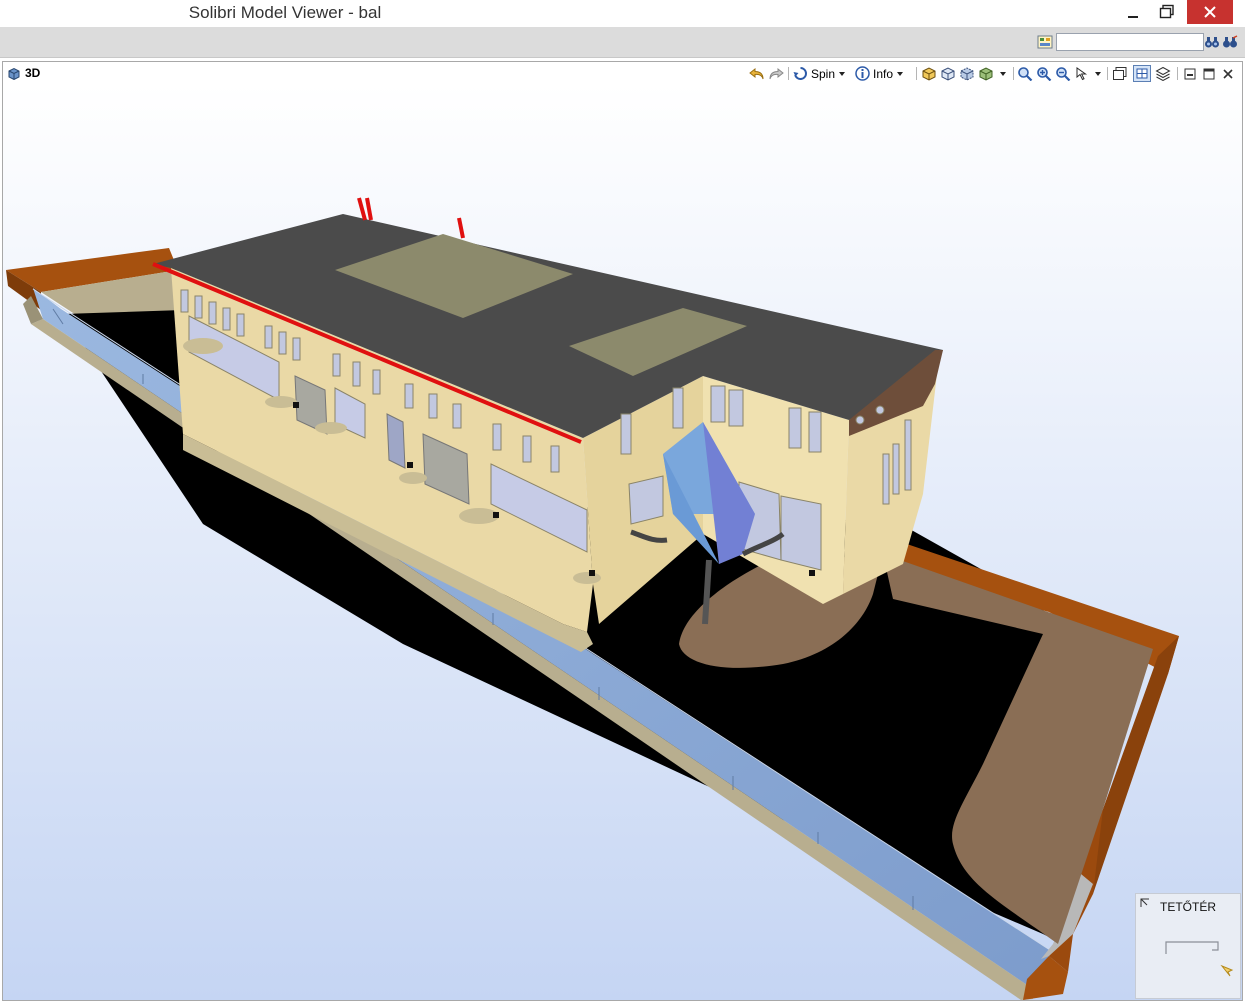 The image size is (1245, 1002). I want to click on layers-button, so click(1163, 73).